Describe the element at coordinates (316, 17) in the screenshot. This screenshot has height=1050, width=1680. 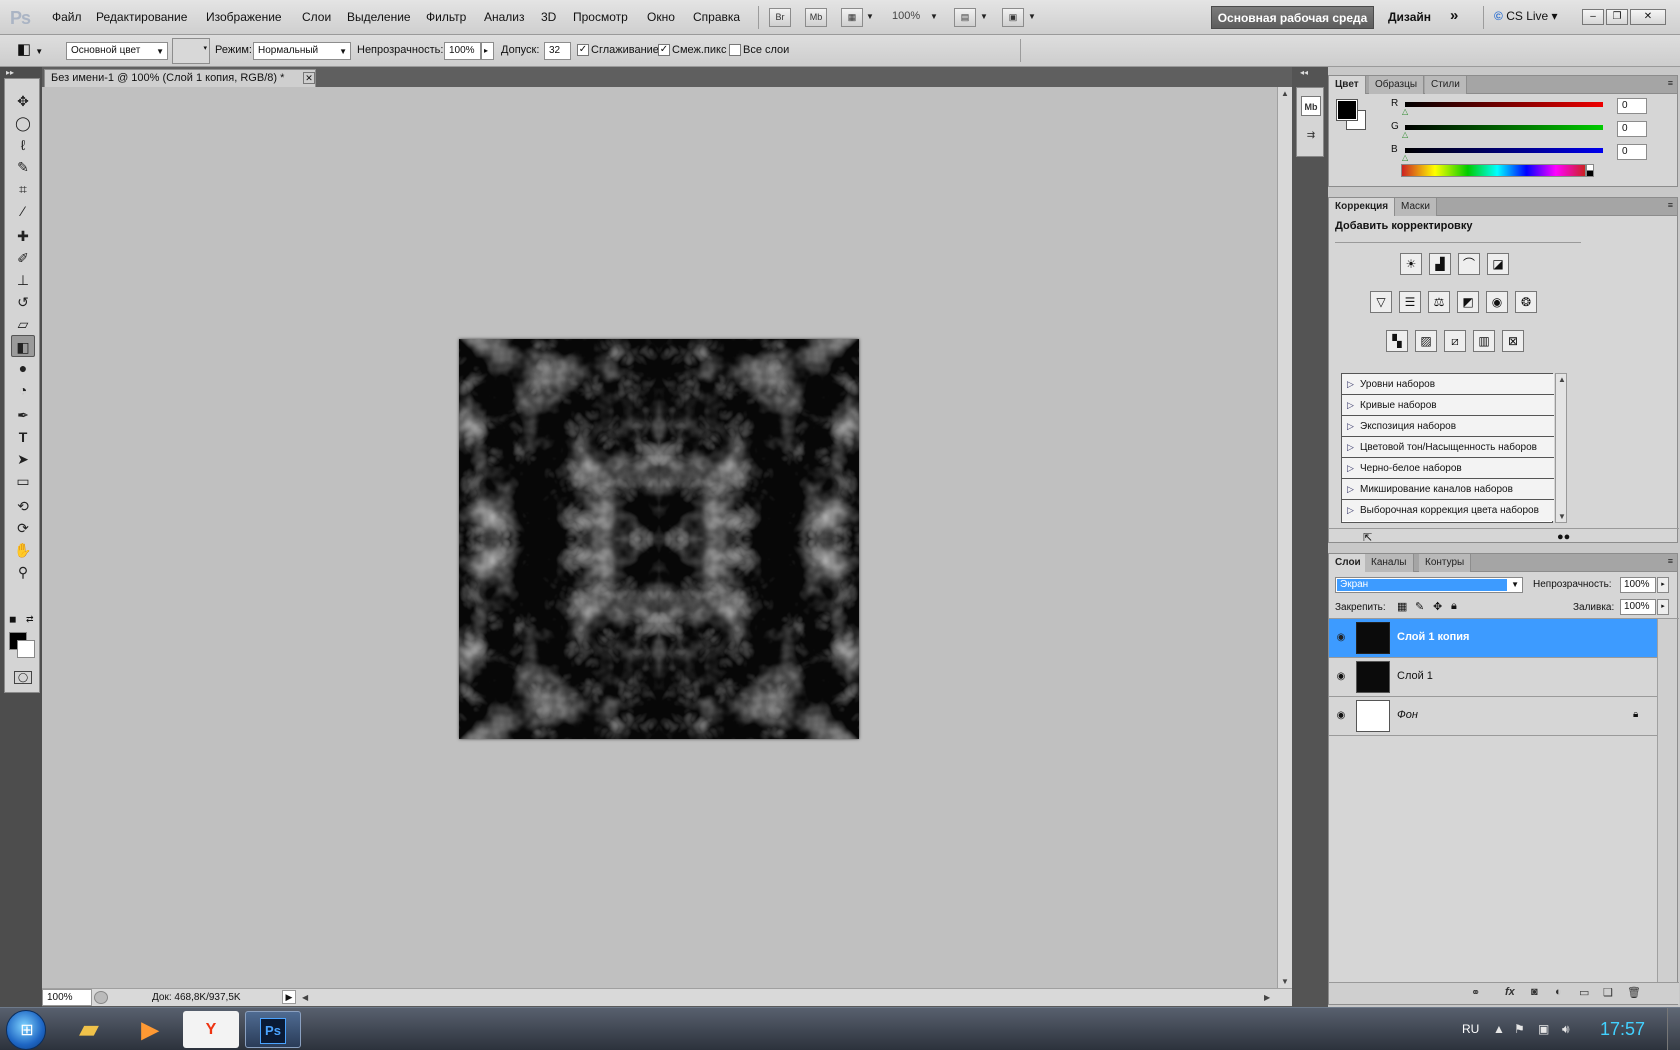
I see `menu-layers: Слои` at that location.